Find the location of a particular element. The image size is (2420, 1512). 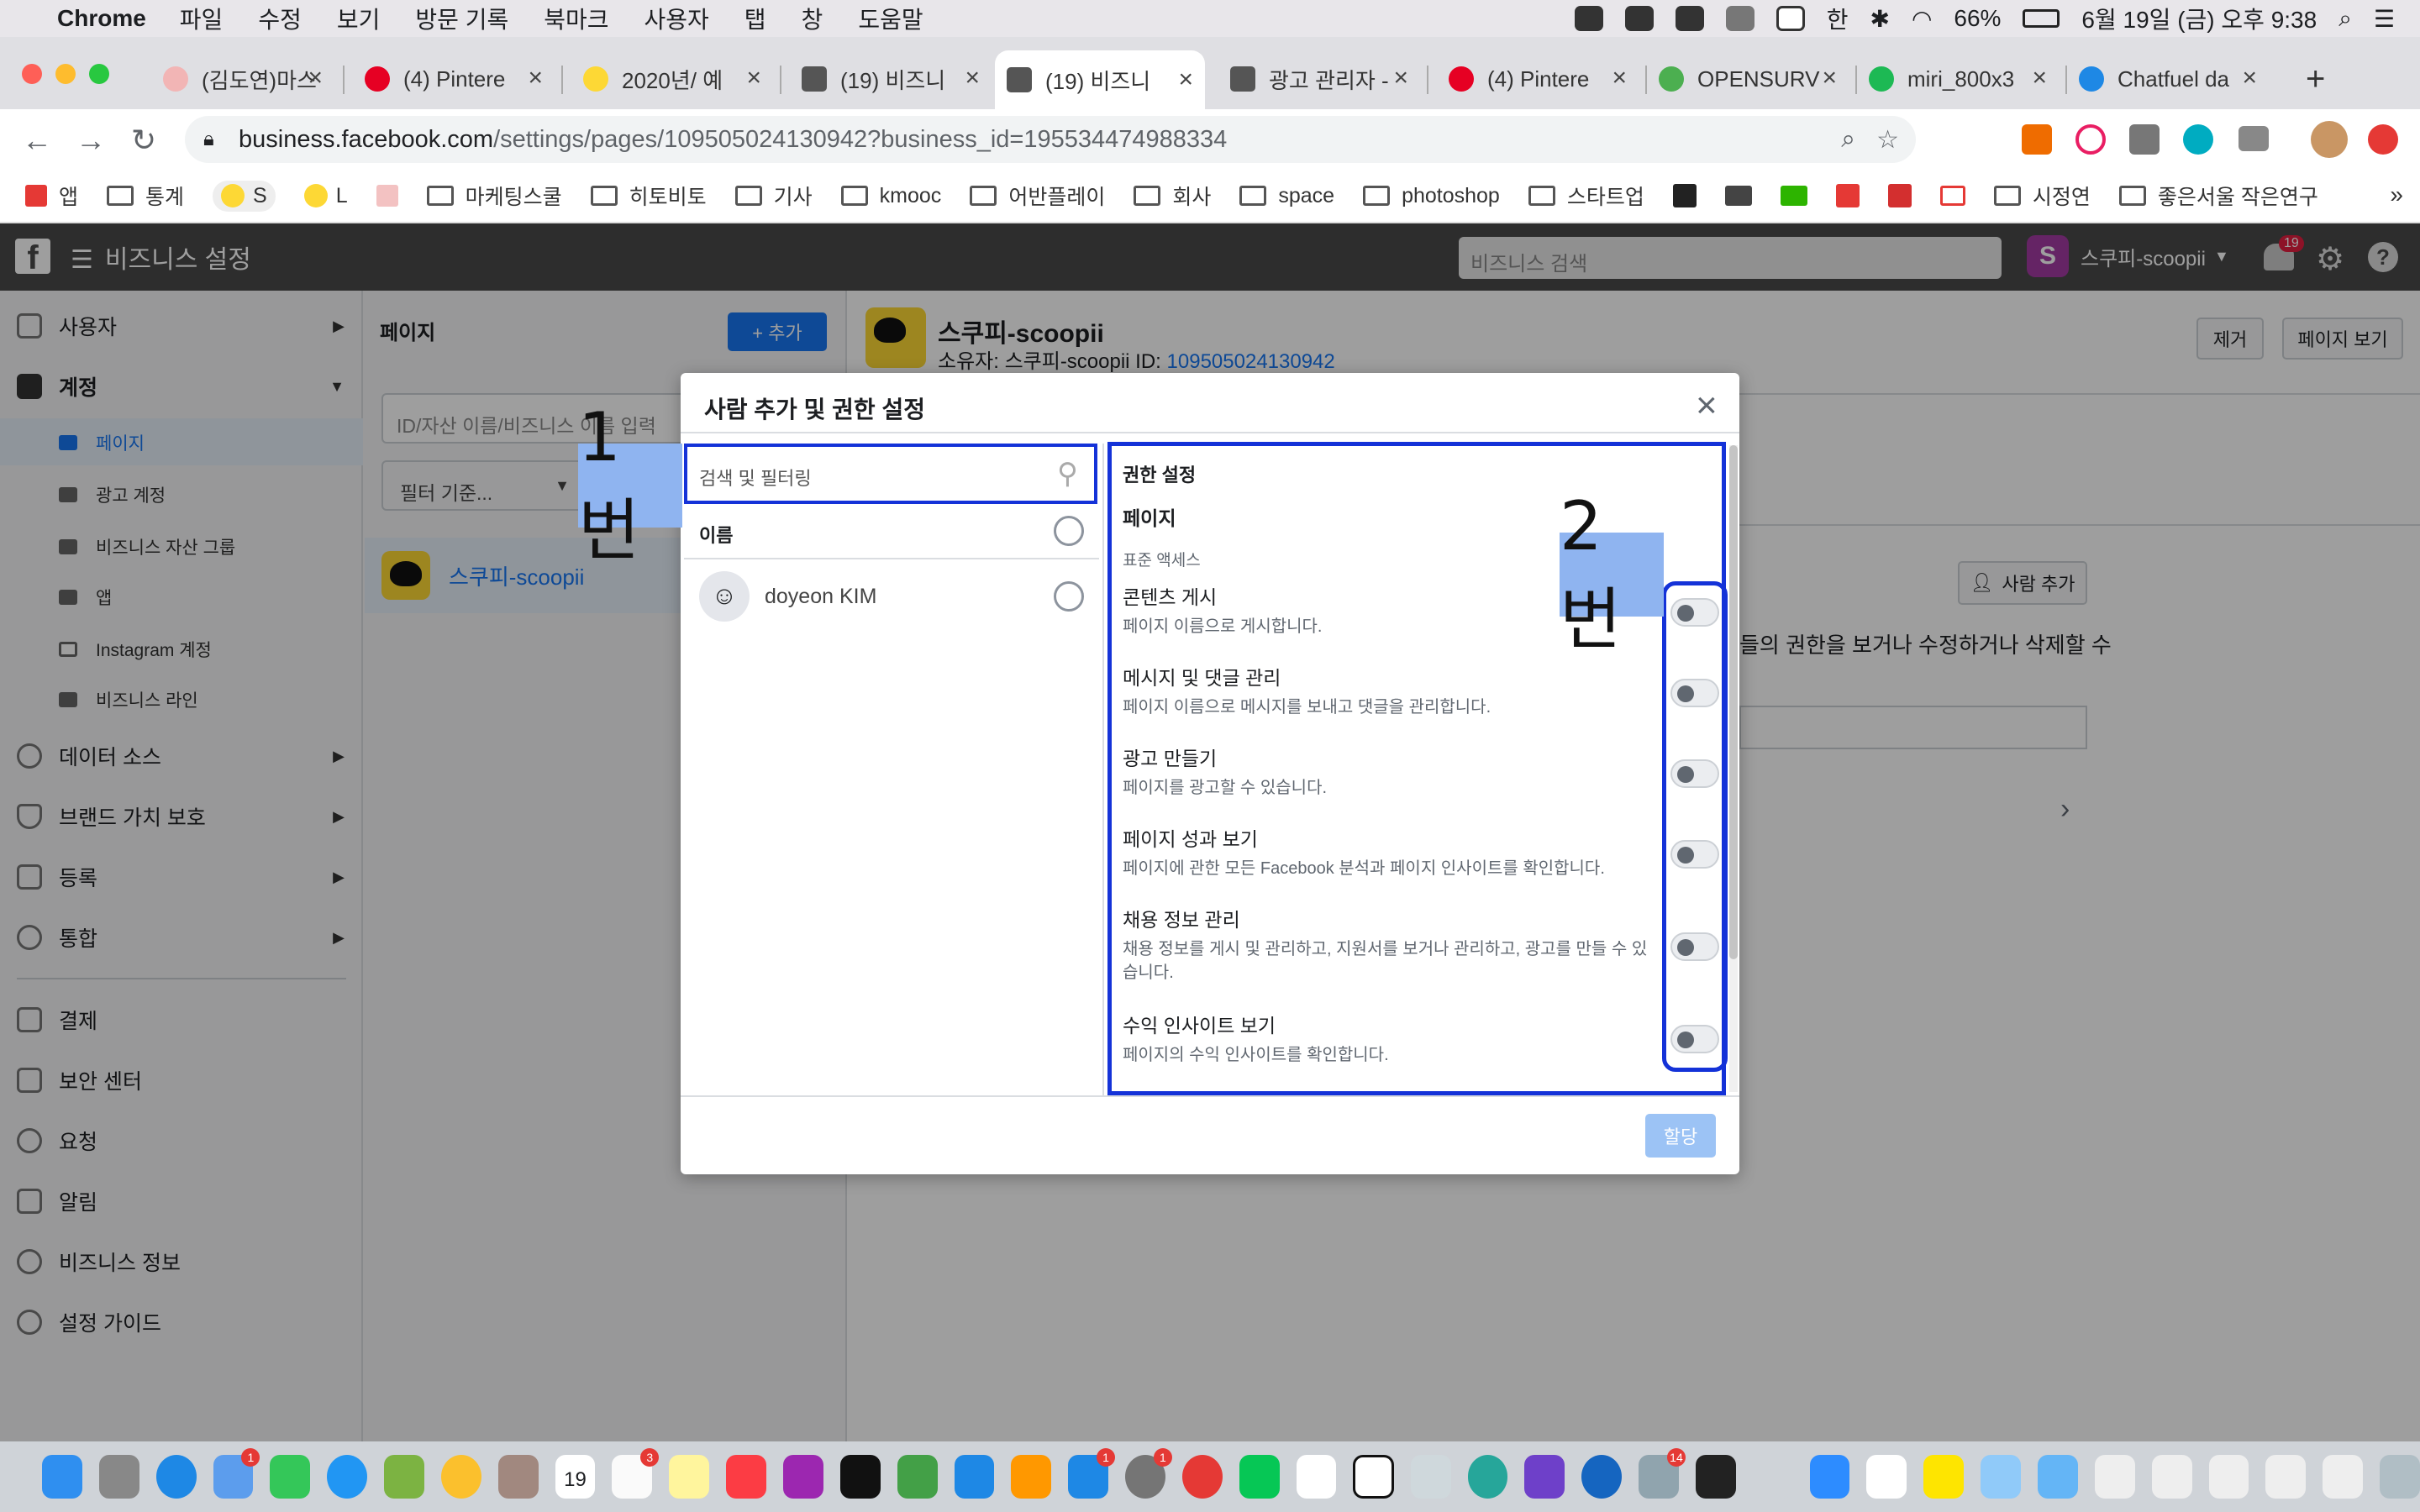

screenshot-icon is located at coordinates (2286, 1477).